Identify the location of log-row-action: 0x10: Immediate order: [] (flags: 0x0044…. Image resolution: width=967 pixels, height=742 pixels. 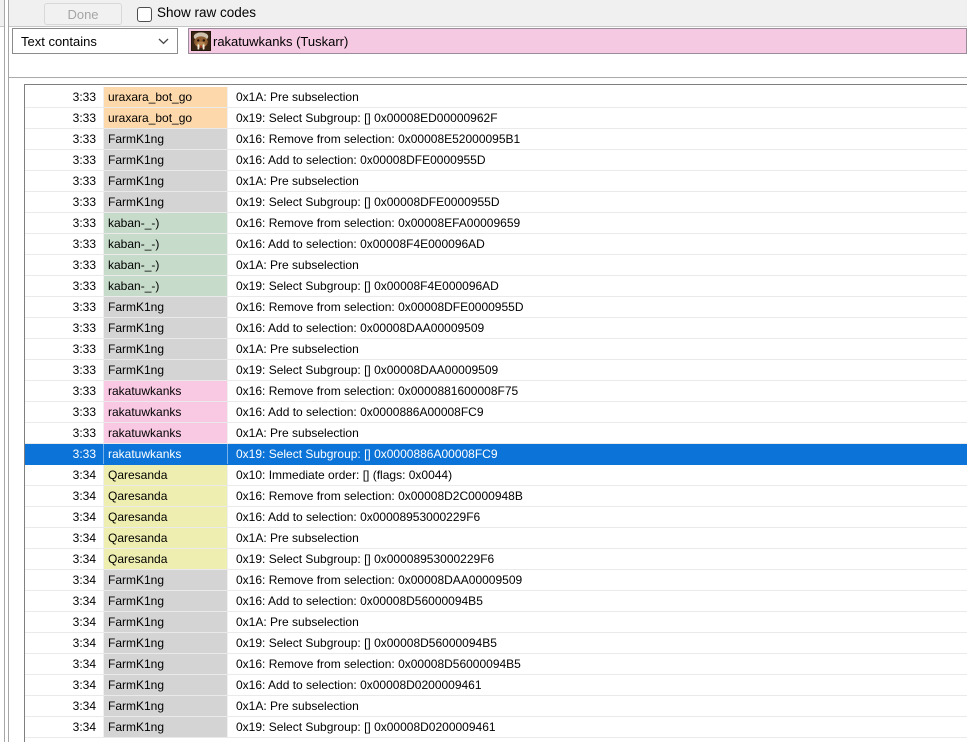
(344, 475).